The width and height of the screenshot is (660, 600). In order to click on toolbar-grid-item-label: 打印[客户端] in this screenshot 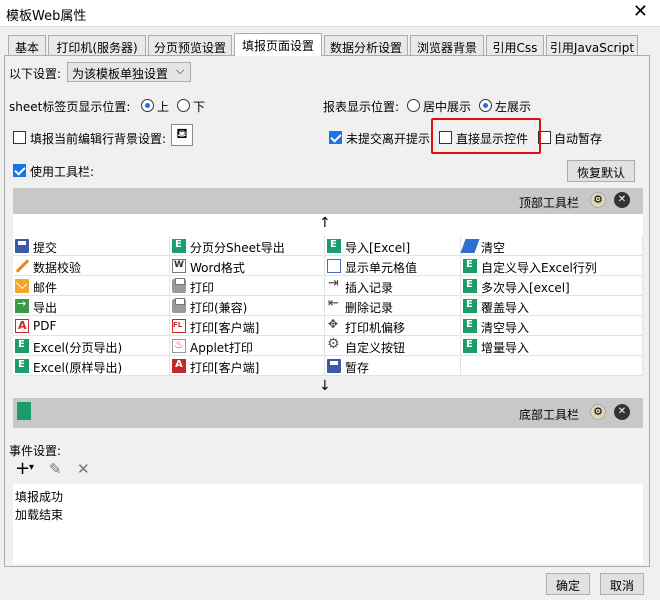, I will do `click(225, 368)`.